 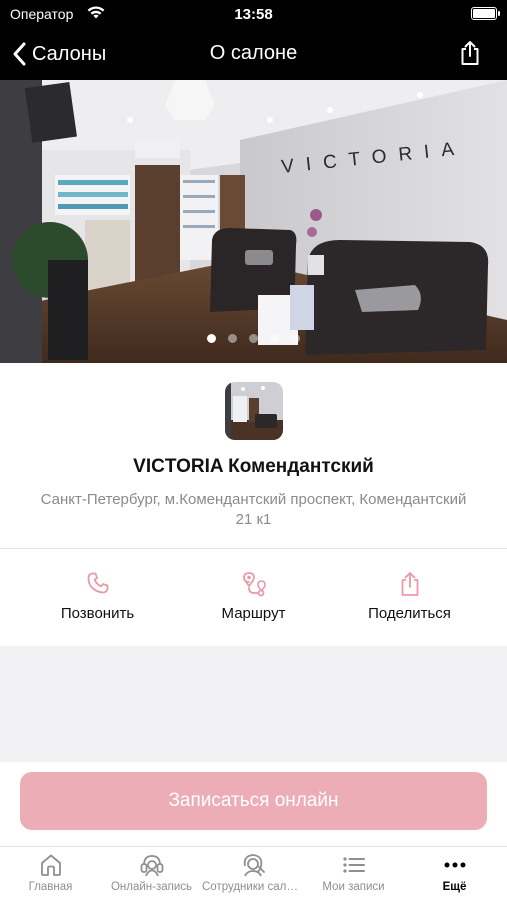 I want to click on page-title: О салоне, so click(x=253, y=53).